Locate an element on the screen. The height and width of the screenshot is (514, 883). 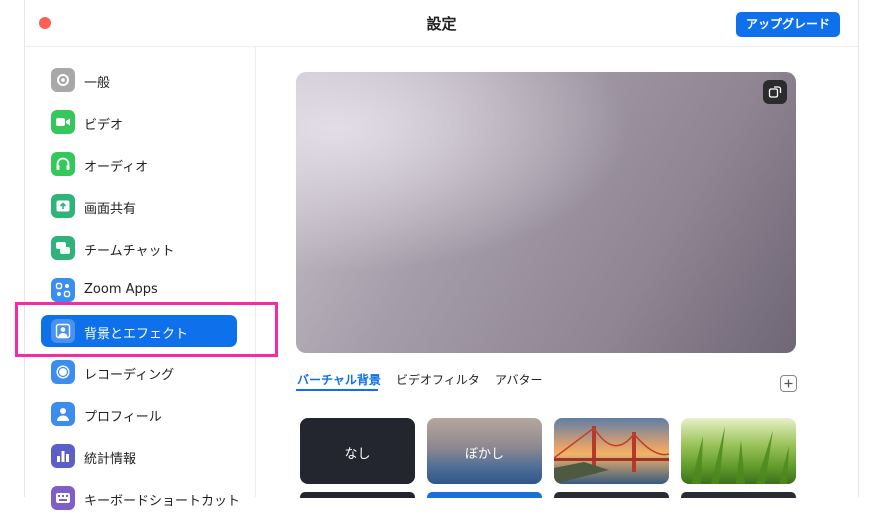
sidebar-item-label: オーディオ is located at coordinates (116, 167).